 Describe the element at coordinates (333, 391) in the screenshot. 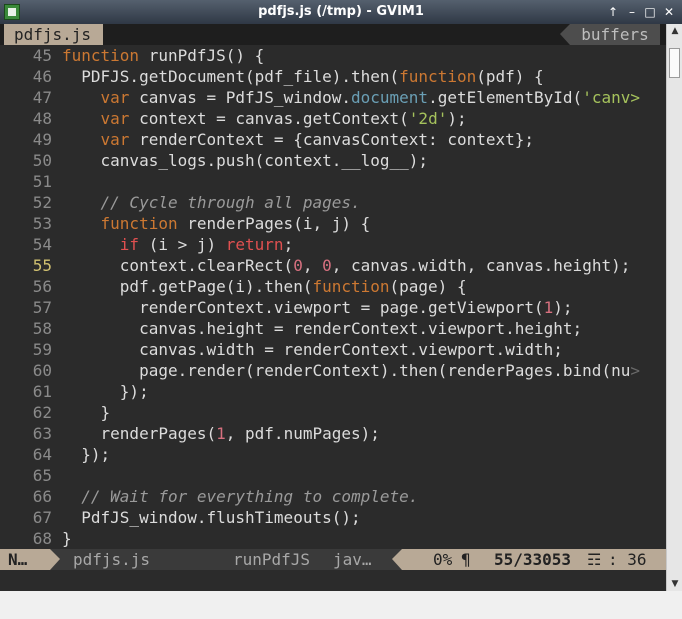

I see `code-line: 61 });` at that location.